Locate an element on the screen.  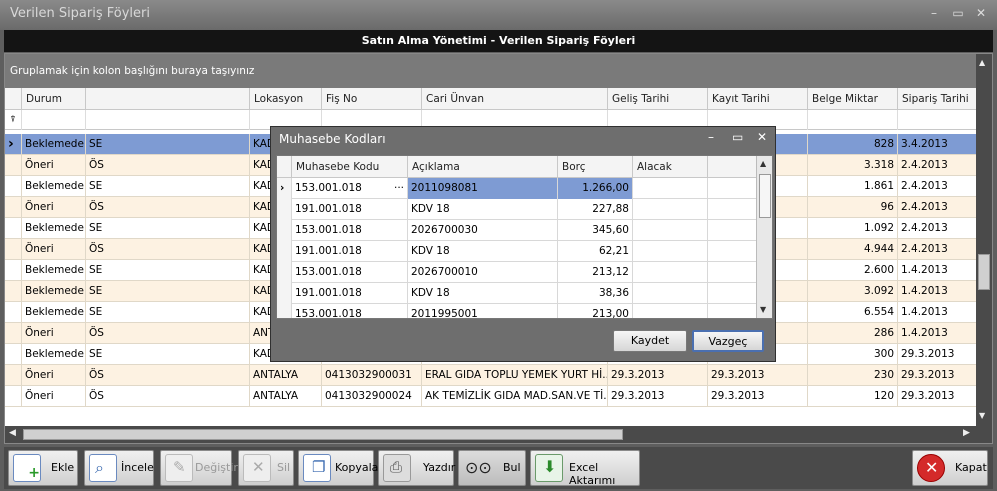
scroll-left-icon: ◀ is located at coordinates (12, 433).